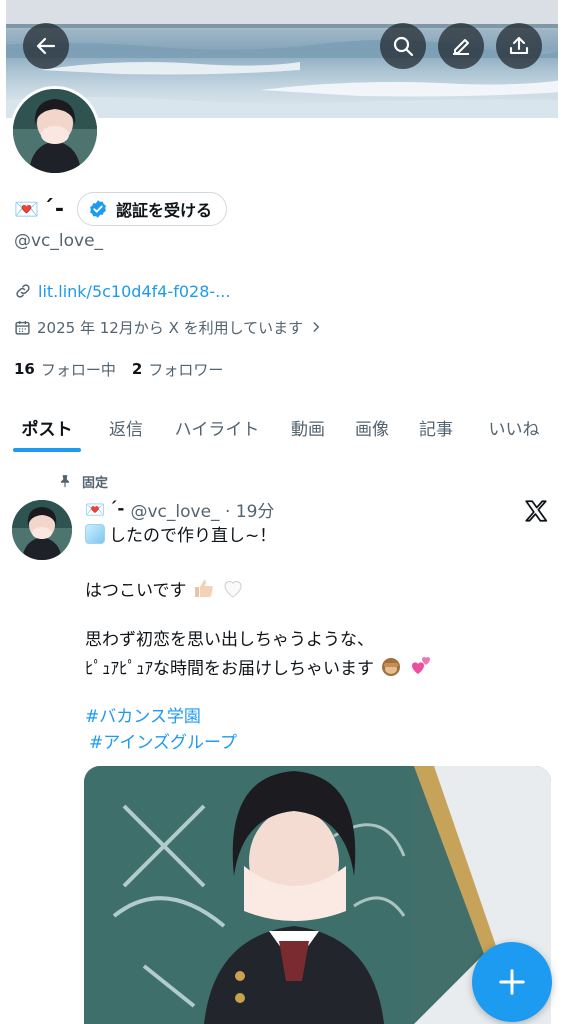 This screenshot has width=564, height=1024. Describe the element at coordinates (536, 511) in the screenshot. I see `x-logo-icon` at that location.